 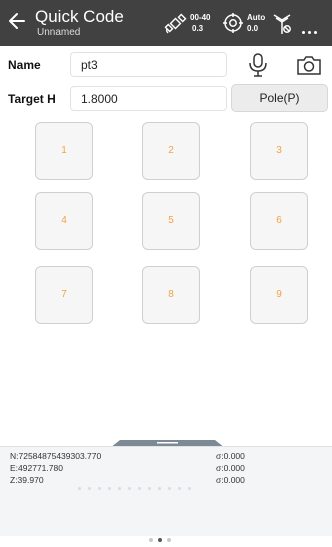 What do you see at coordinates (171, 221) in the screenshot?
I see `code-key-5: 5` at bounding box center [171, 221].